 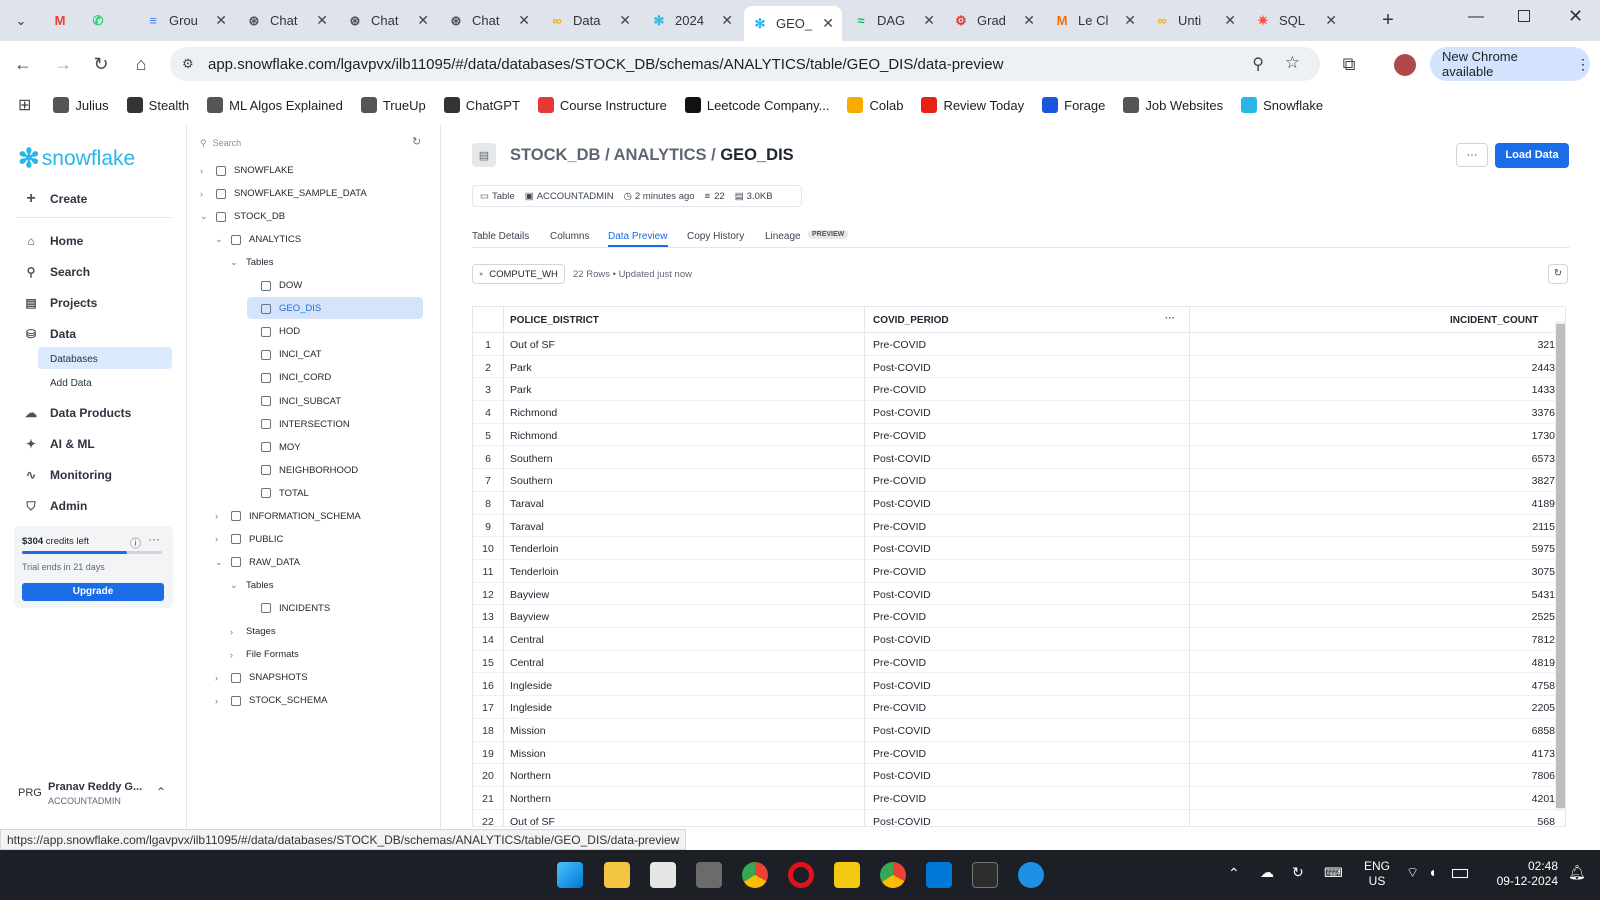 What do you see at coordinates (894, 20) in the screenshot?
I see `browser-tab: ≈ DAG ✕` at bounding box center [894, 20].